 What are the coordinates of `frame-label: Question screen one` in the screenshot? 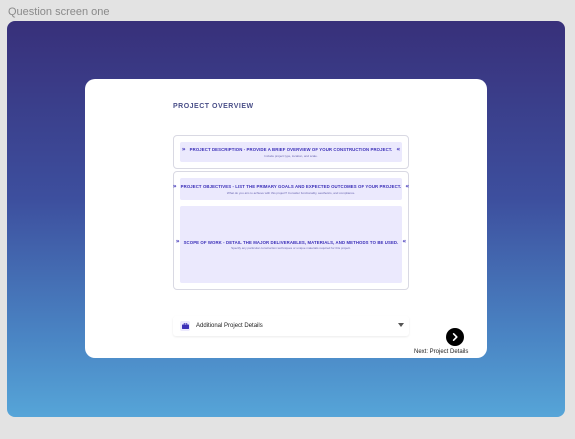 It's located at (59, 12).